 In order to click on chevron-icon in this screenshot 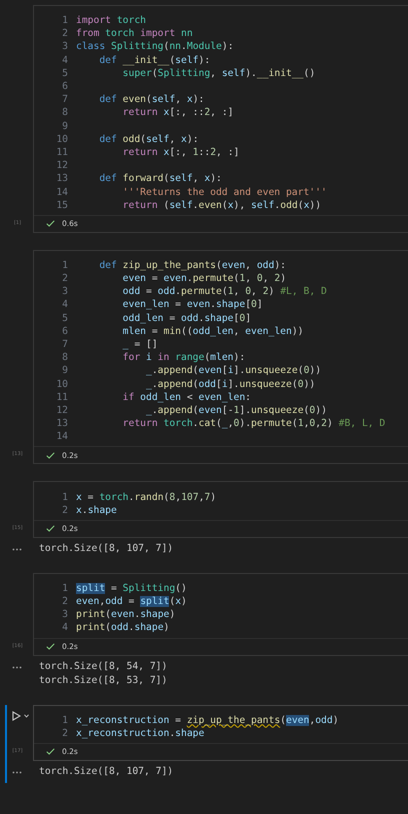, I will do `click(26, 716)`.